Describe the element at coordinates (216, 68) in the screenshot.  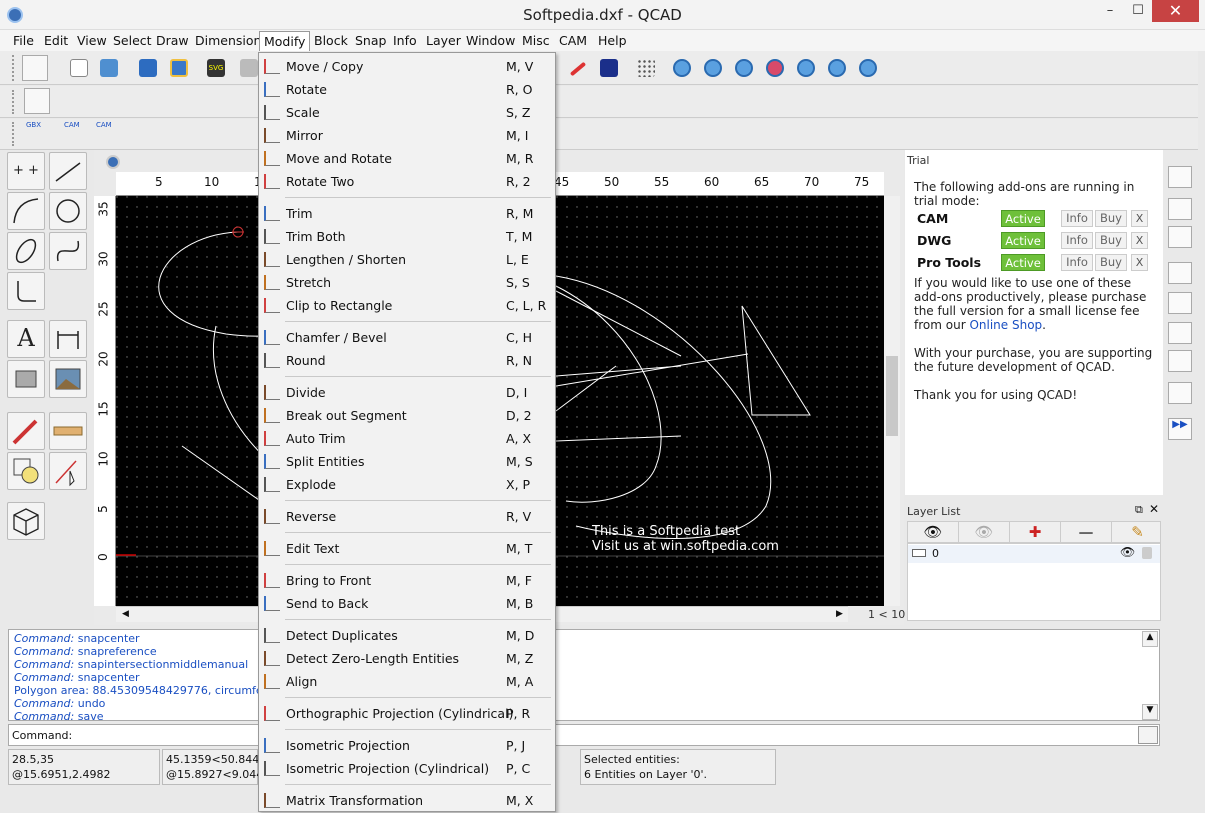
I see `svg-export-button: SVG` at that location.